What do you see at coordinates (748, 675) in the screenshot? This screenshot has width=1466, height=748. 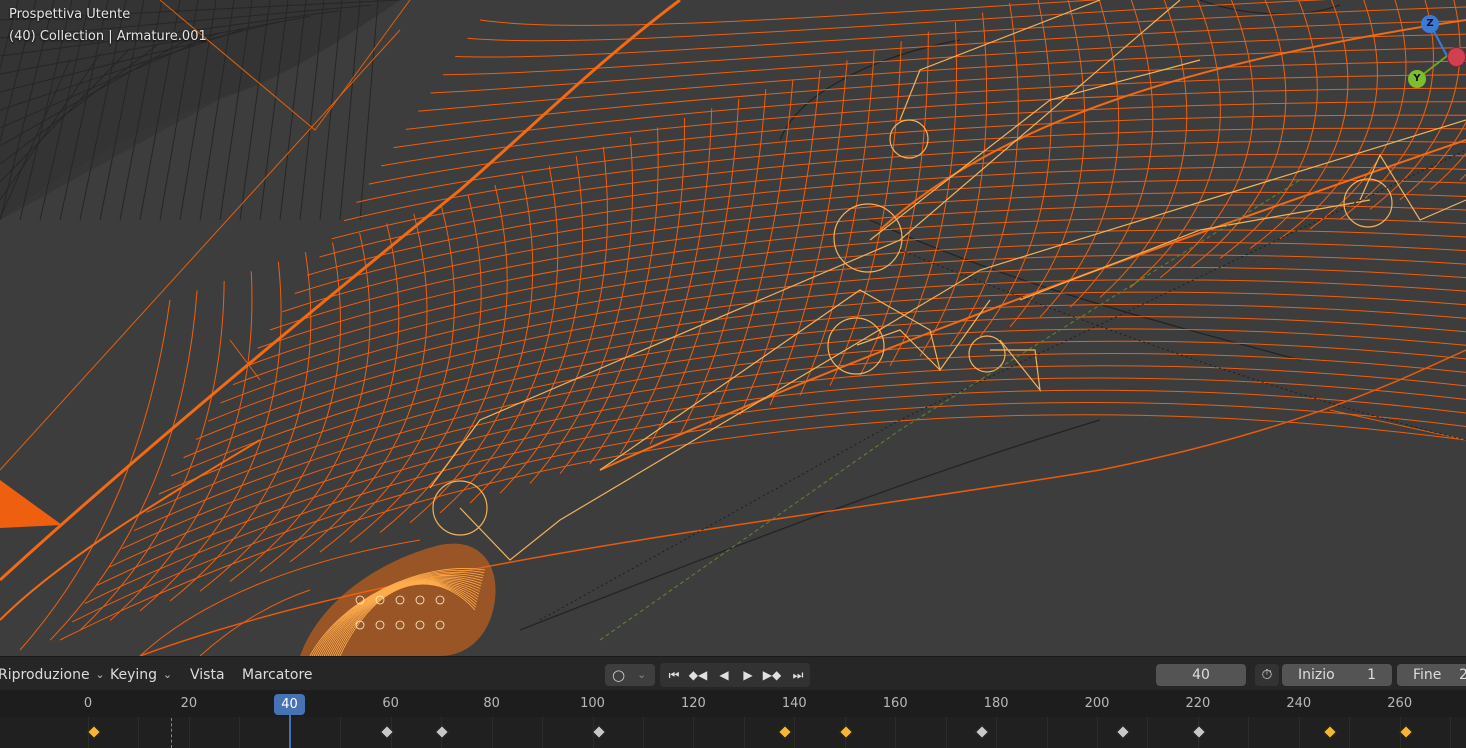 I see `play-icon: ▶` at bounding box center [748, 675].